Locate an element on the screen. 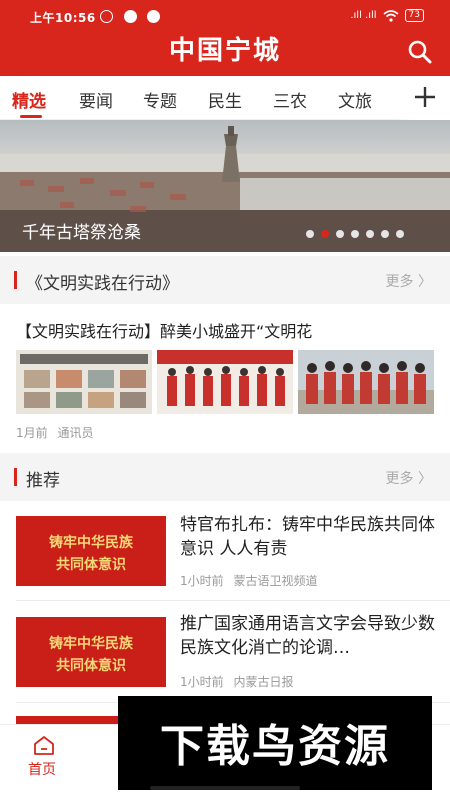 This screenshot has width=450, height=800. home-indicator is located at coordinates (225, 788).